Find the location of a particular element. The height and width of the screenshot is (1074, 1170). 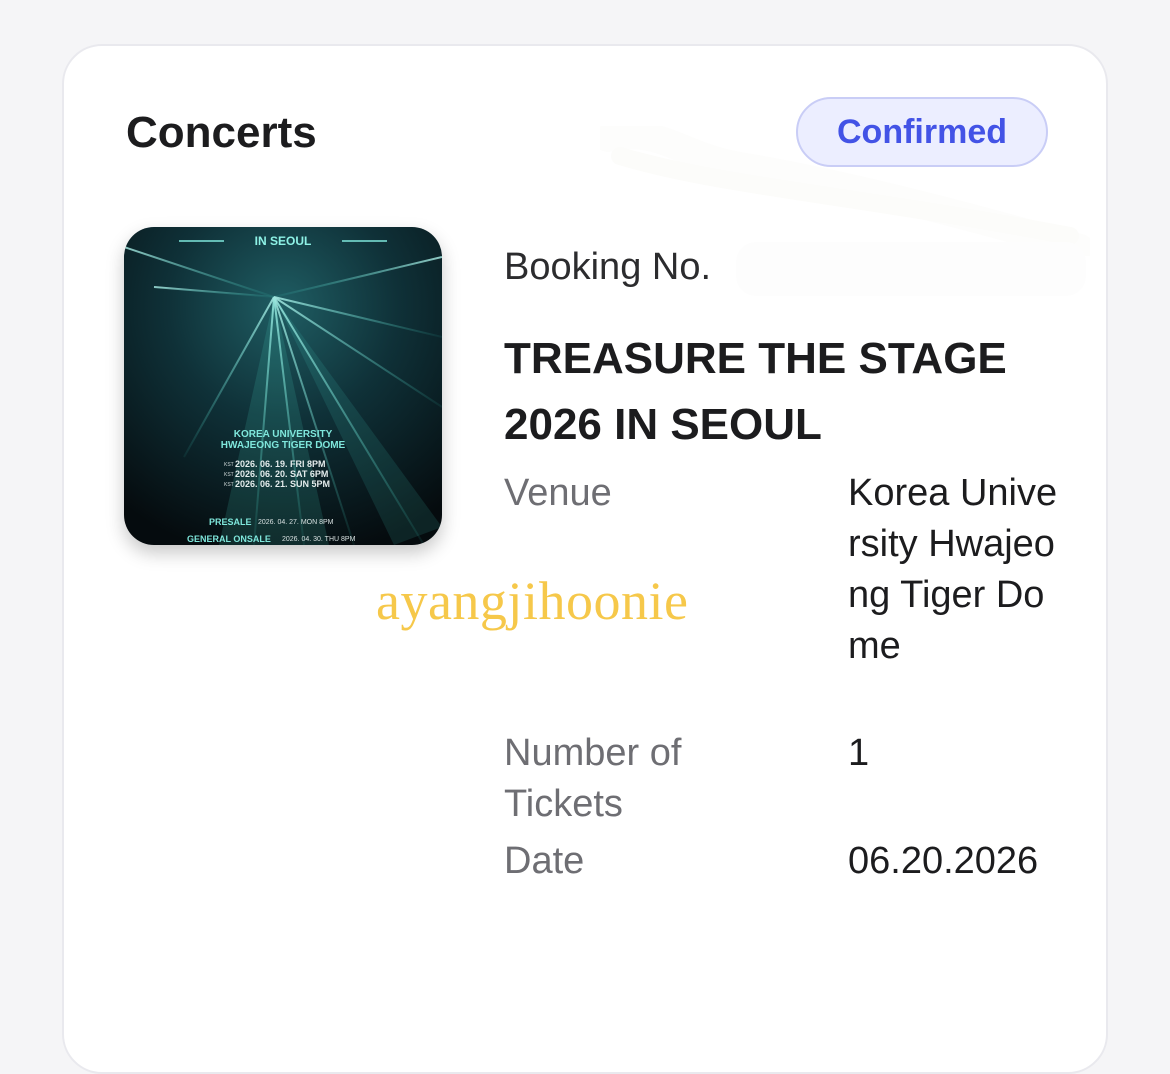

date-label: Date is located at coordinates (544, 861).